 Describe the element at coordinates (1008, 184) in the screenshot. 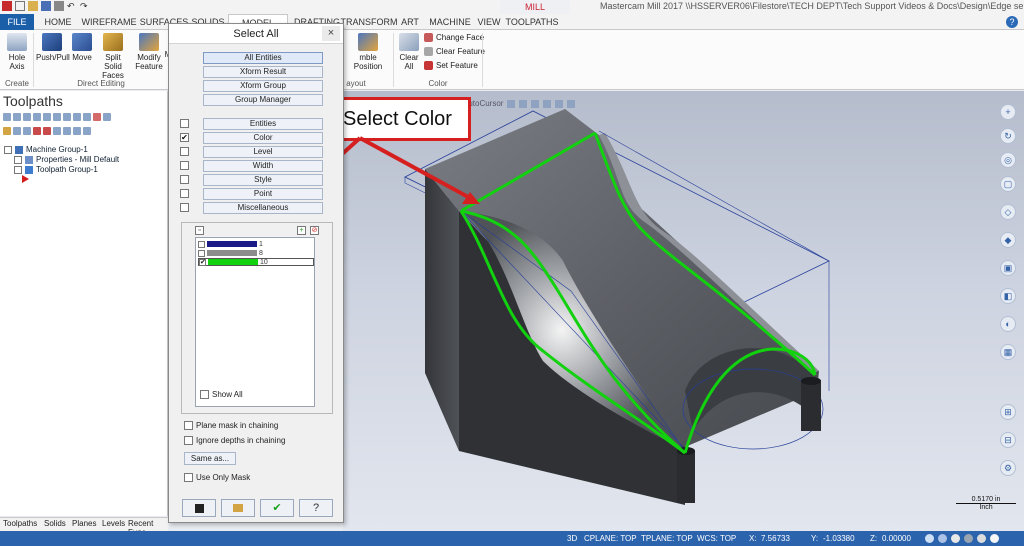

I see `view-fit-icon: ▢` at that location.